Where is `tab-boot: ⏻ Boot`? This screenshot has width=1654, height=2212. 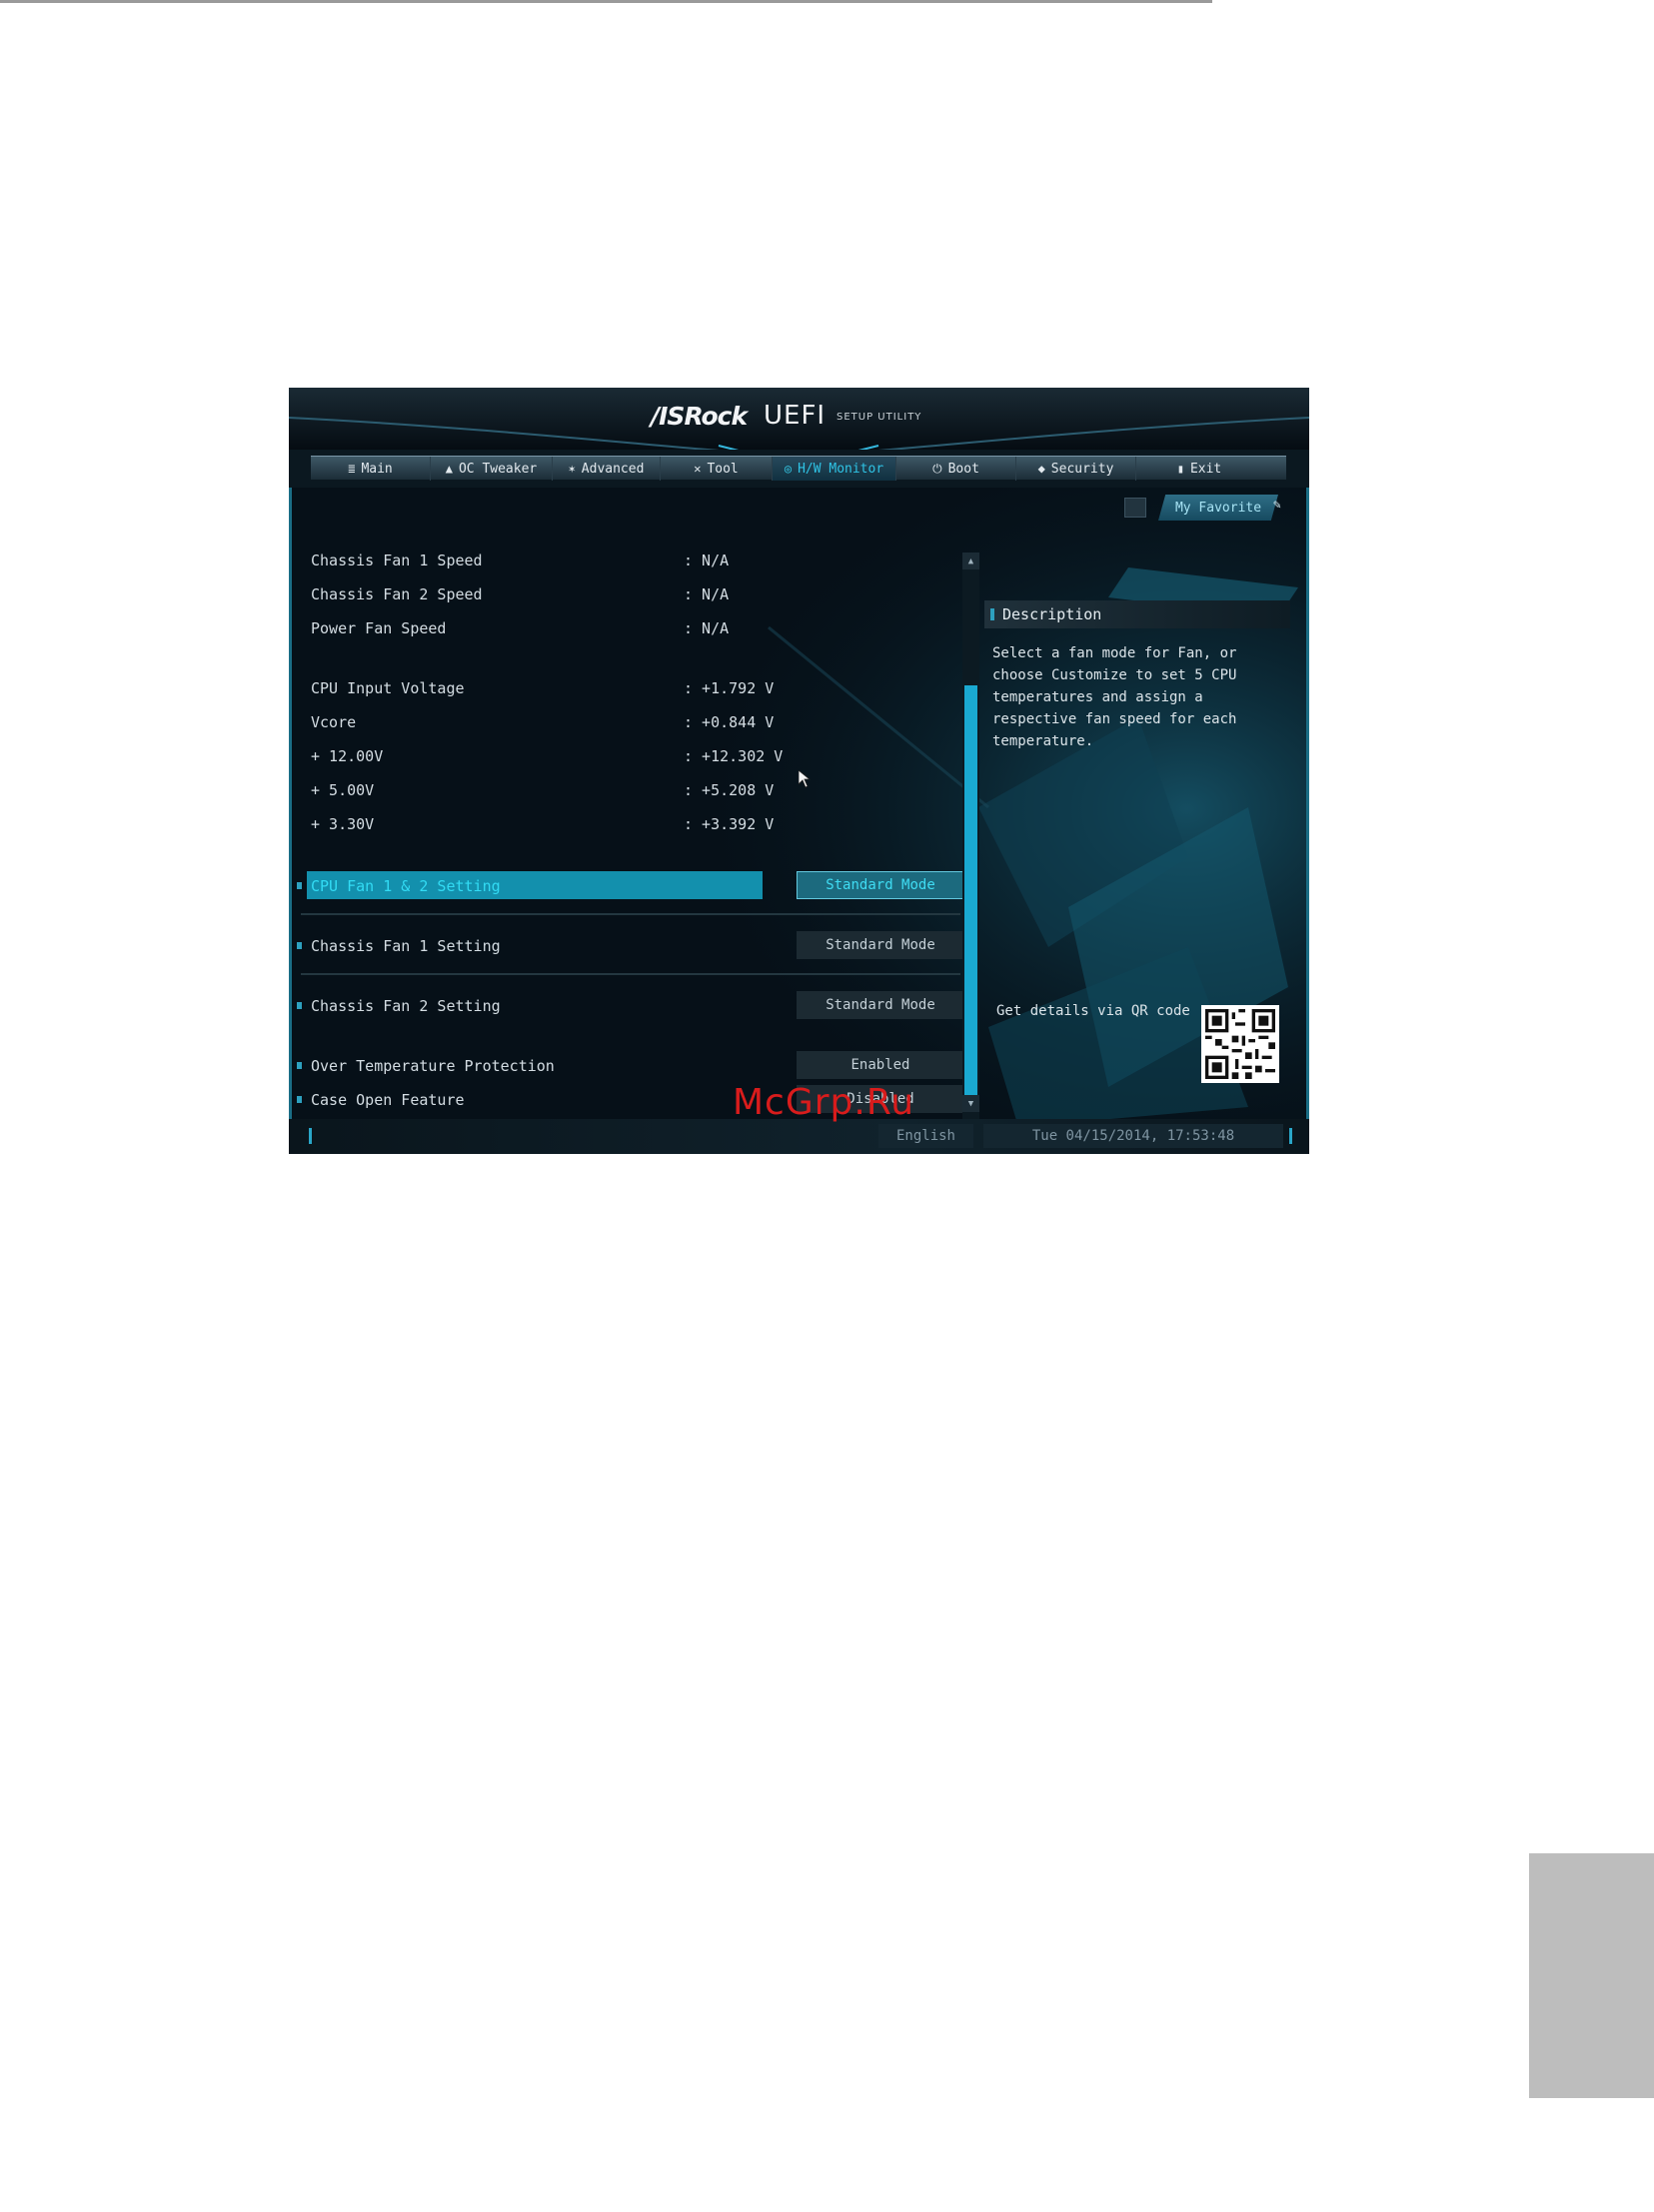 tab-boot: ⏻ Boot is located at coordinates (956, 469).